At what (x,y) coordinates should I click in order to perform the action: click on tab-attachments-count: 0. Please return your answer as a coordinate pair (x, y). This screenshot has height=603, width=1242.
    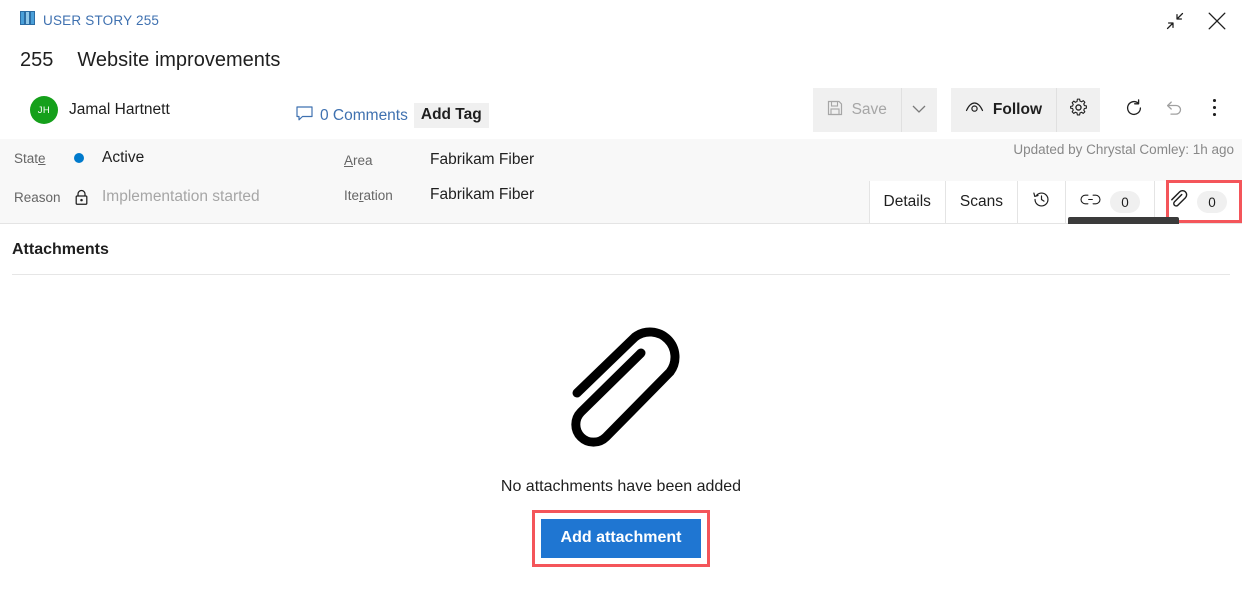
    Looking at the image, I should click on (1212, 202).